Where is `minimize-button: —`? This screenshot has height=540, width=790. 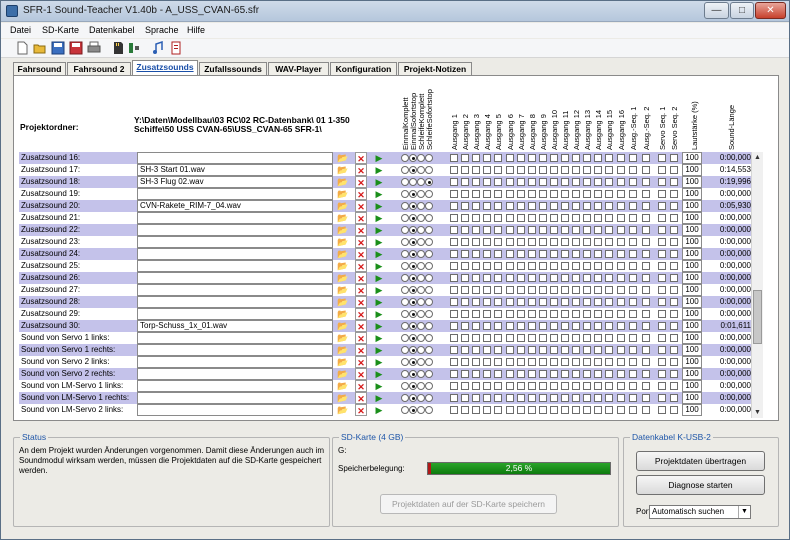 minimize-button: — is located at coordinates (716, 10).